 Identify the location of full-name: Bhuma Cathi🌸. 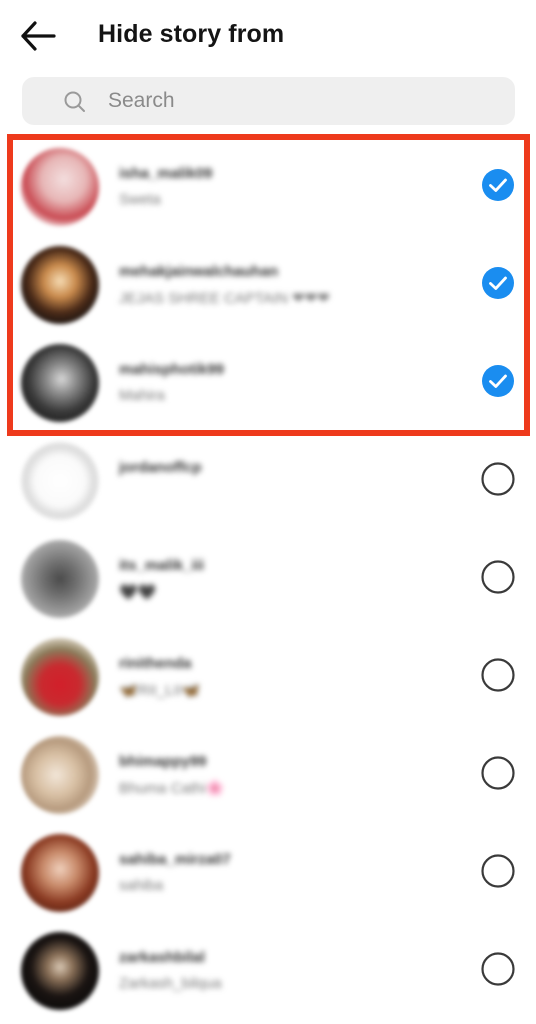
(172, 788).